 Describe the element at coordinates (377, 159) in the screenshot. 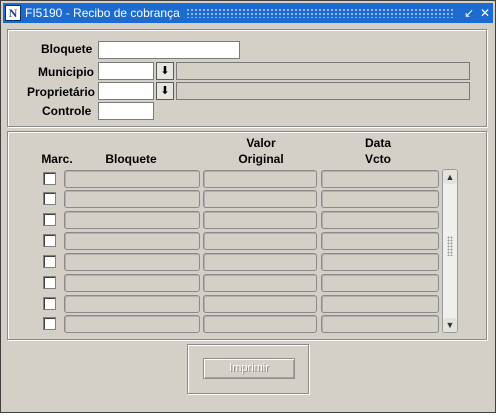

I see `column-header-data-line2: Vcto` at that location.